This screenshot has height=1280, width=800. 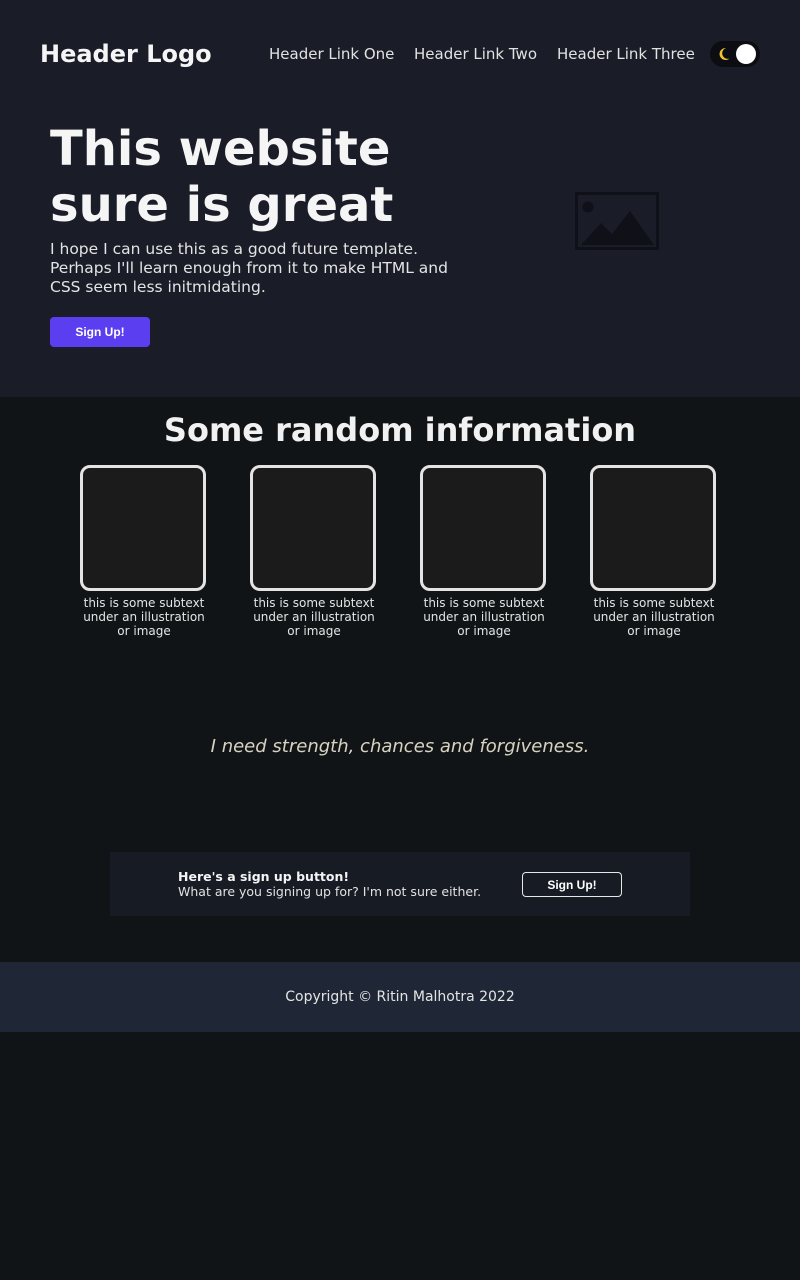 What do you see at coordinates (617, 221) in the screenshot?
I see `image-placeholder-icon` at bounding box center [617, 221].